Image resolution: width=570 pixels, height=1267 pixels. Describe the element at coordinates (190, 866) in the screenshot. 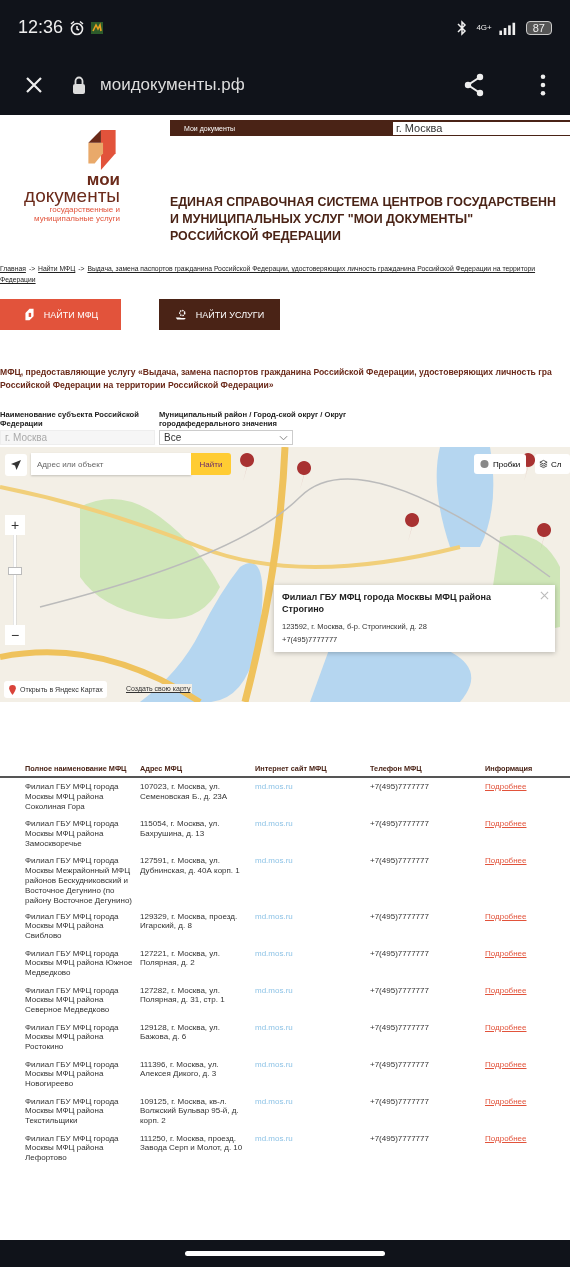

I see `table-cell-text: 127591, г. Москва, ул. Дубнинская, д. 40А корп. 1` at that location.